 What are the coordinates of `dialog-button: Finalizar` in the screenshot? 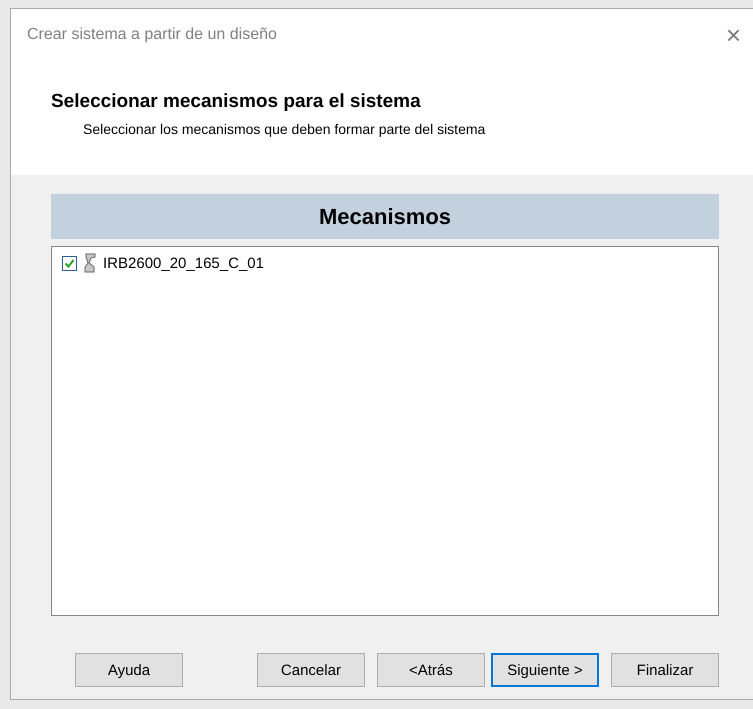 It's located at (665, 670).